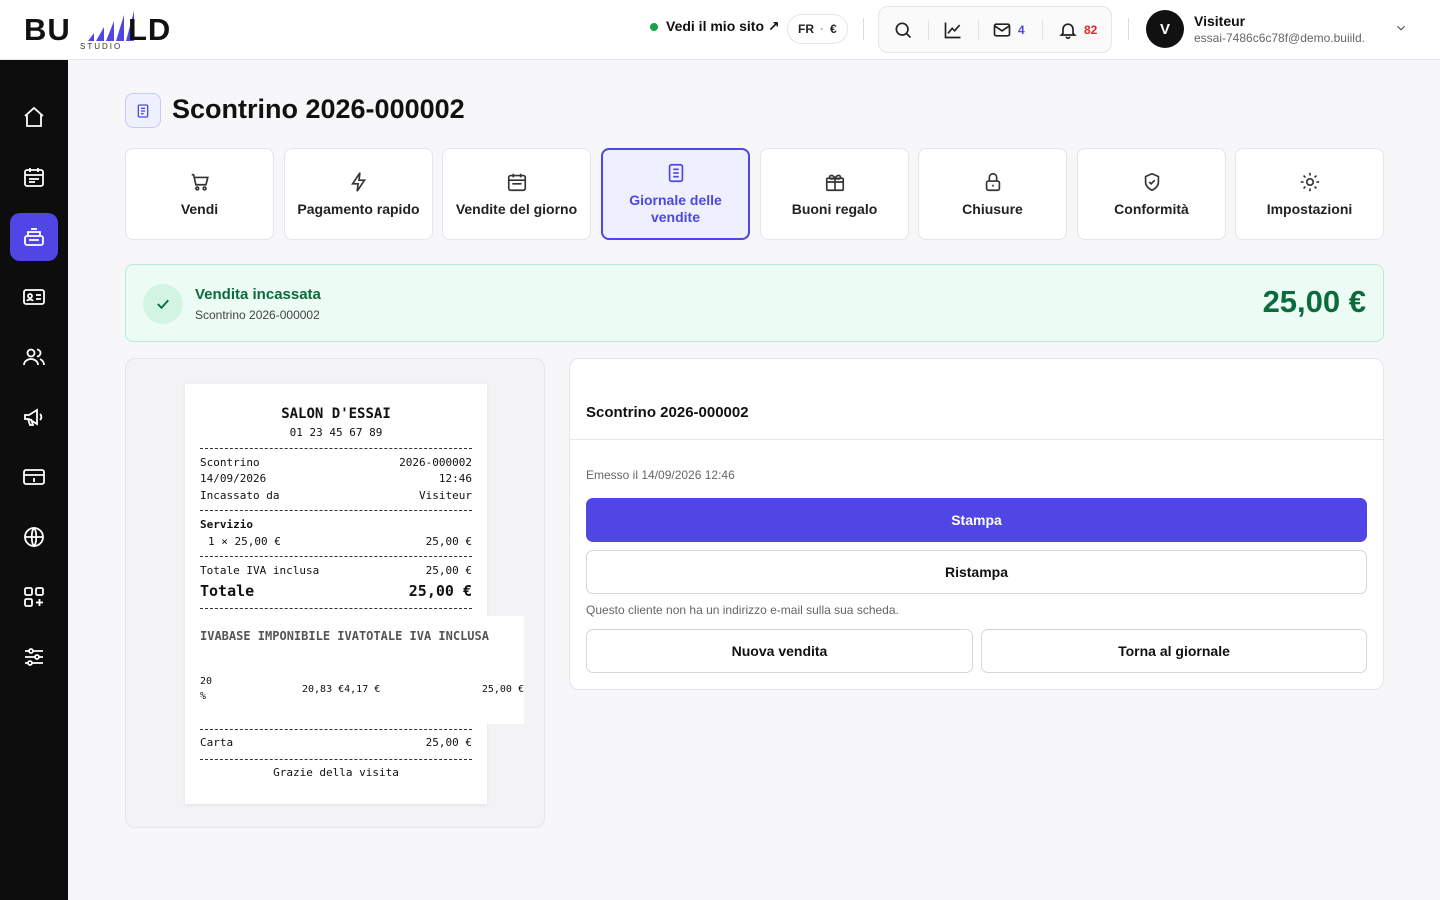  Describe the element at coordinates (976, 572) in the screenshot. I see `reprint-button: Ristampa` at that location.